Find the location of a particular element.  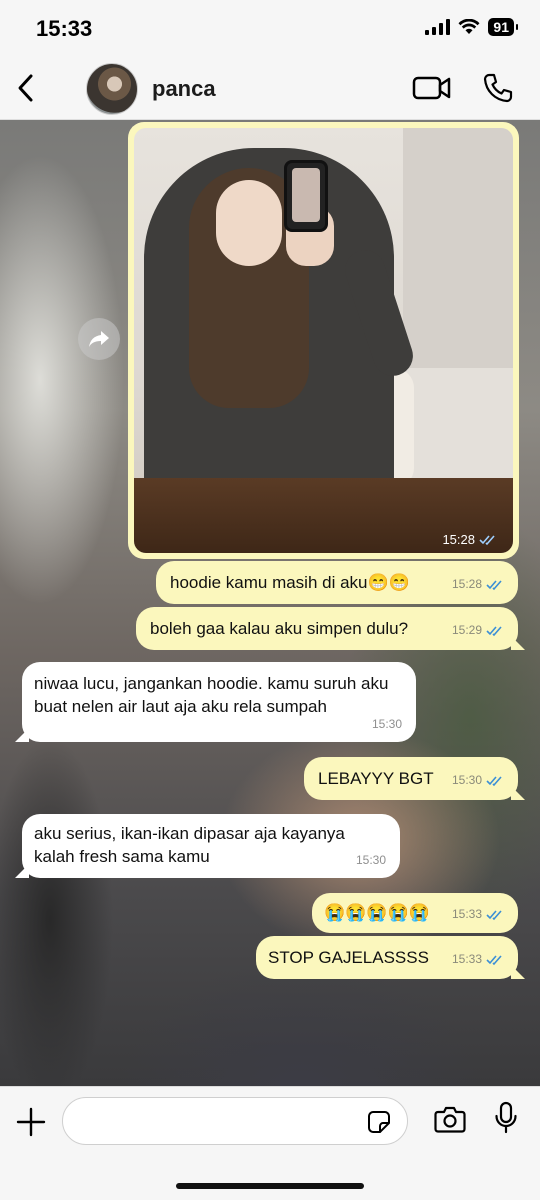

voice-call-button is located at coordinates (498, 90).